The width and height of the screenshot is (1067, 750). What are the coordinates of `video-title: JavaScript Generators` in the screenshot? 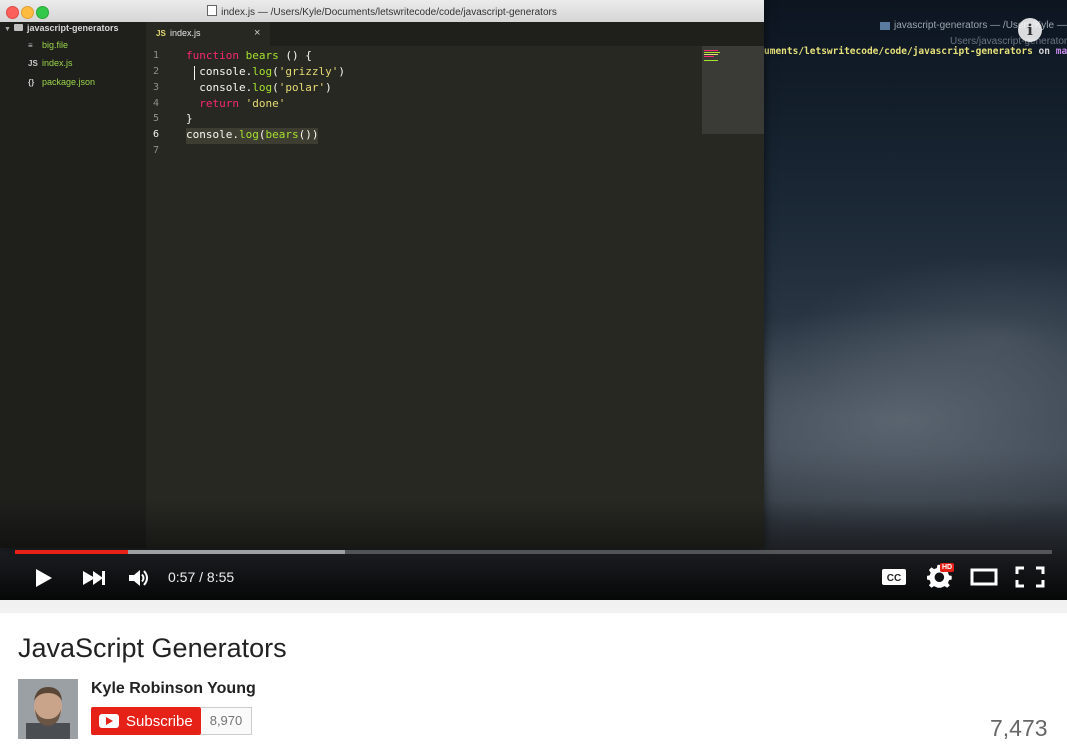 It's located at (152, 648).